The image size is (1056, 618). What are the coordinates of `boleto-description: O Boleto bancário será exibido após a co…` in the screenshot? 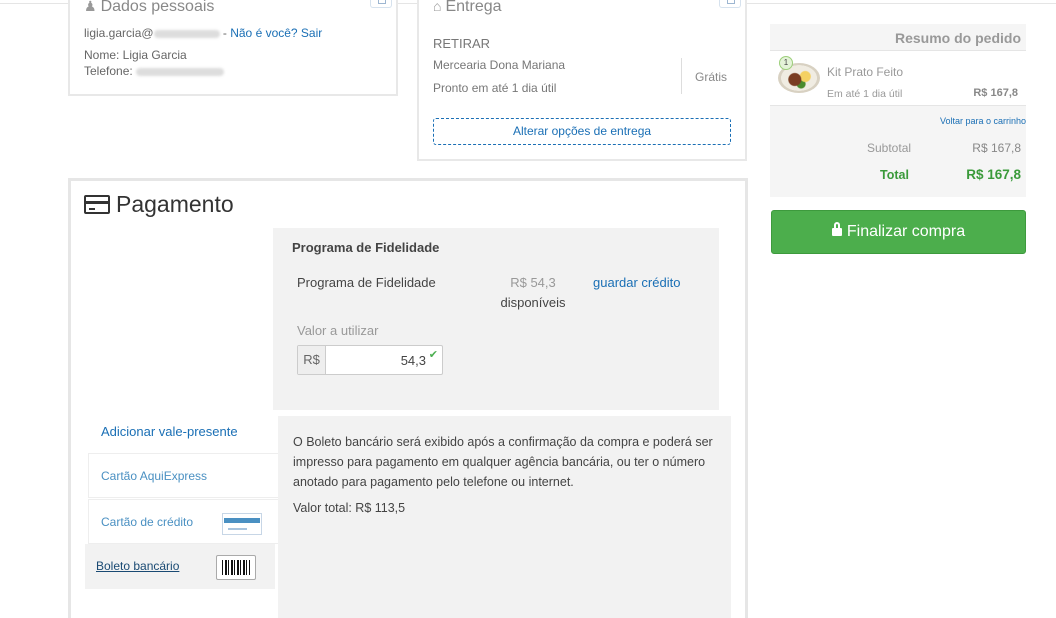 It's located at (503, 462).